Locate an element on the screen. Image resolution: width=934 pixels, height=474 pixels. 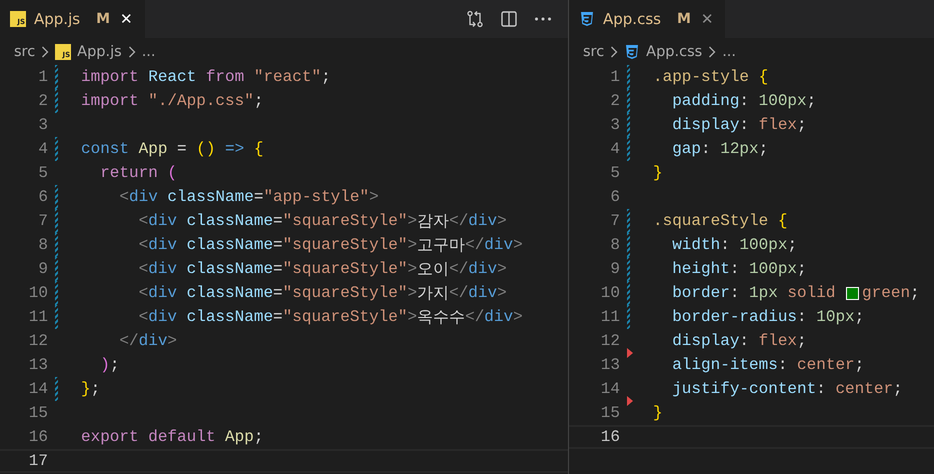
code-line: border: 1px solid green; is located at coordinates (796, 293).